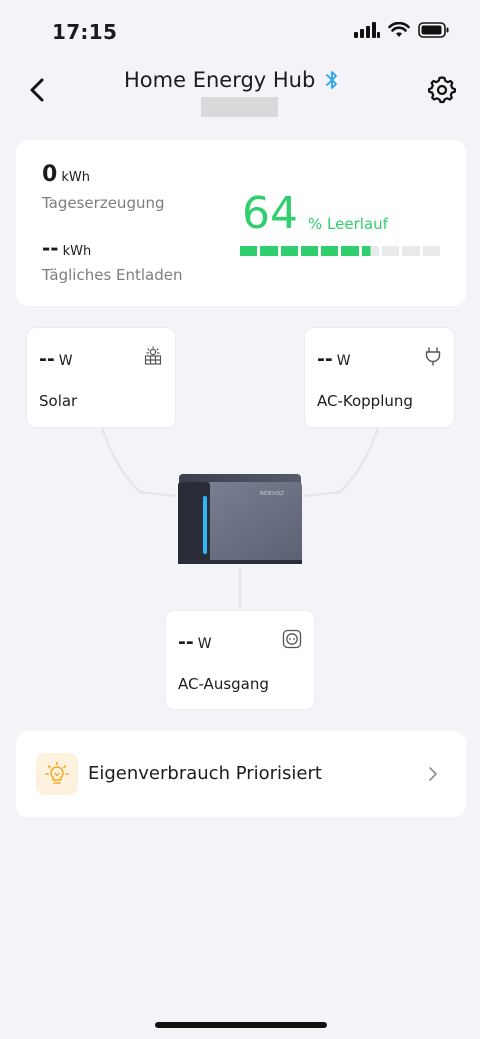 The width and height of the screenshot is (480, 1039). Describe the element at coordinates (195, 642) in the screenshot. I see `ac-output-power-value: -- W` at that location.